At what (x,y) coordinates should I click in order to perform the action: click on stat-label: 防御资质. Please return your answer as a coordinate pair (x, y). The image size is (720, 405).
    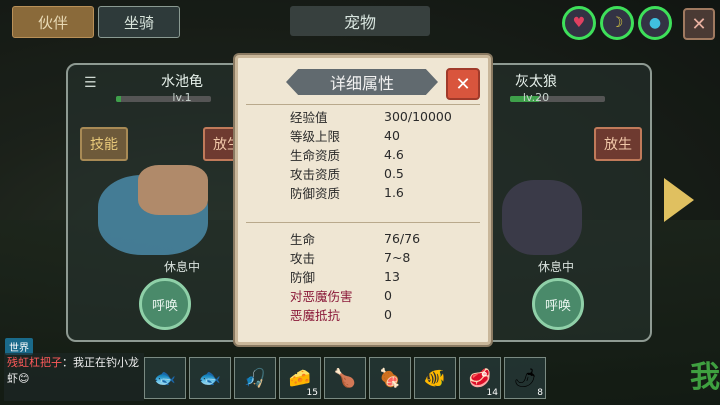
    Looking at the image, I should click on (315, 193).